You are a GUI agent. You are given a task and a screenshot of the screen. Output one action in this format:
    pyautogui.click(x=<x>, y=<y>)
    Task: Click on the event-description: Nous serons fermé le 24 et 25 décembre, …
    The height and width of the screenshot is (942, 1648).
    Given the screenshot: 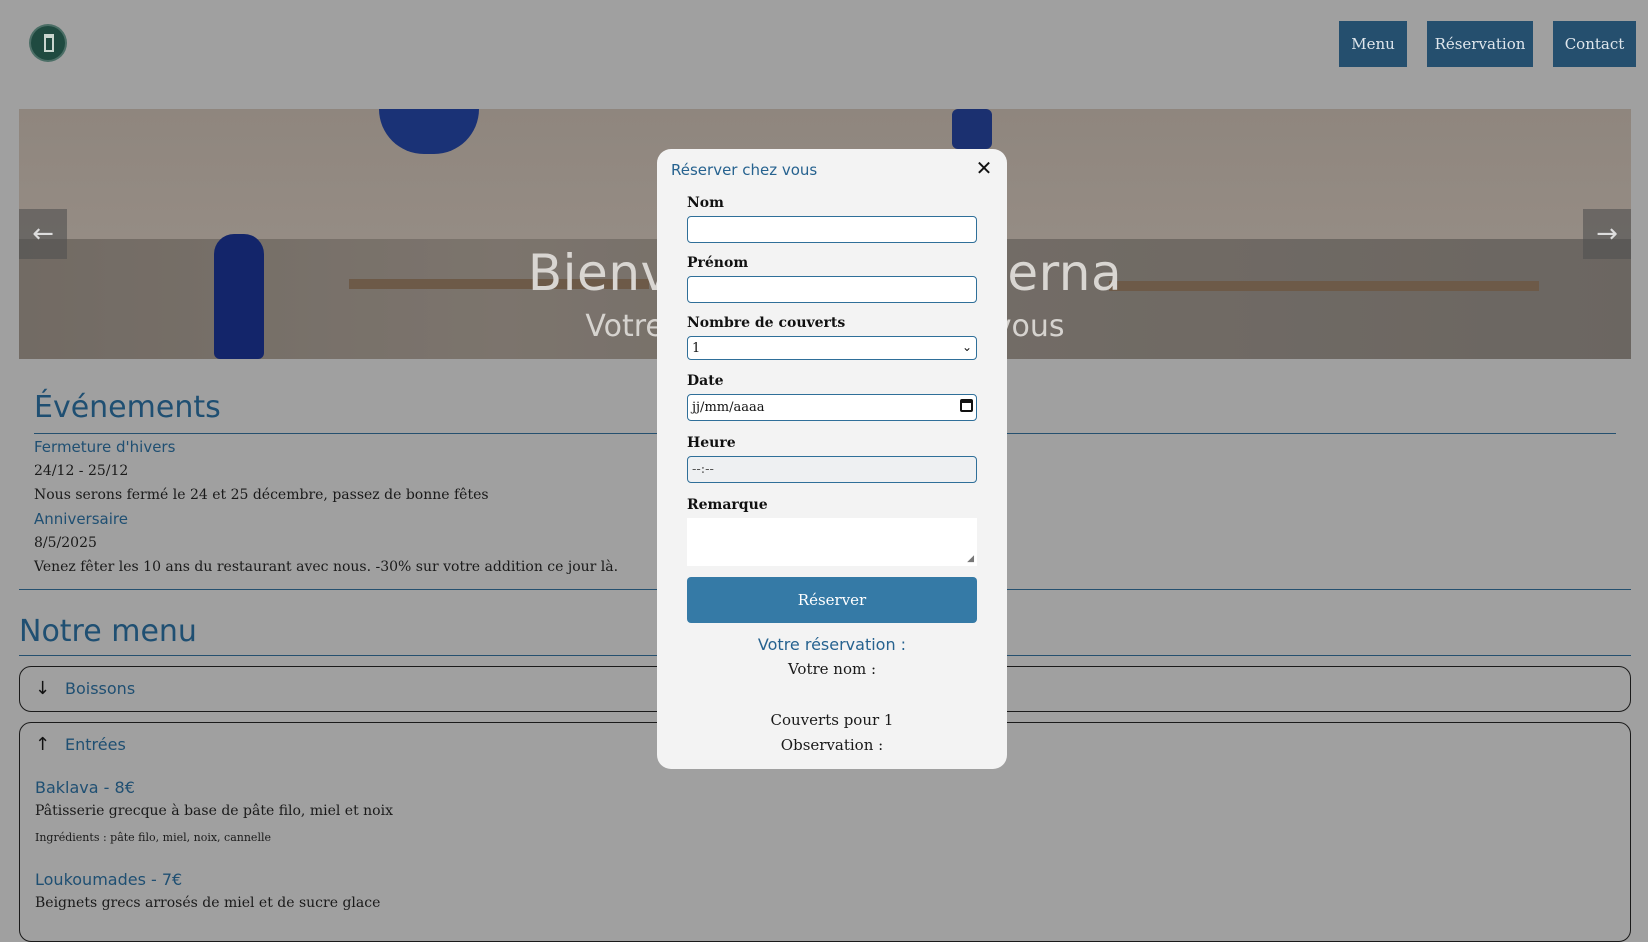 What is the action you would take?
    pyautogui.click(x=261, y=495)
    